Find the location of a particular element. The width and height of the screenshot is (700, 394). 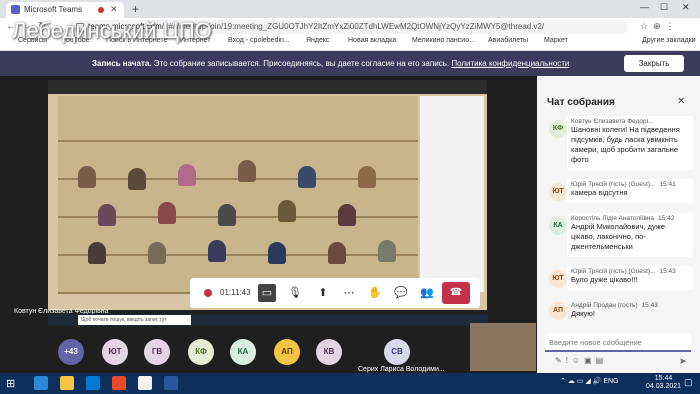

windows-start-icon: ⊞ is located at coordinates (10, 383).